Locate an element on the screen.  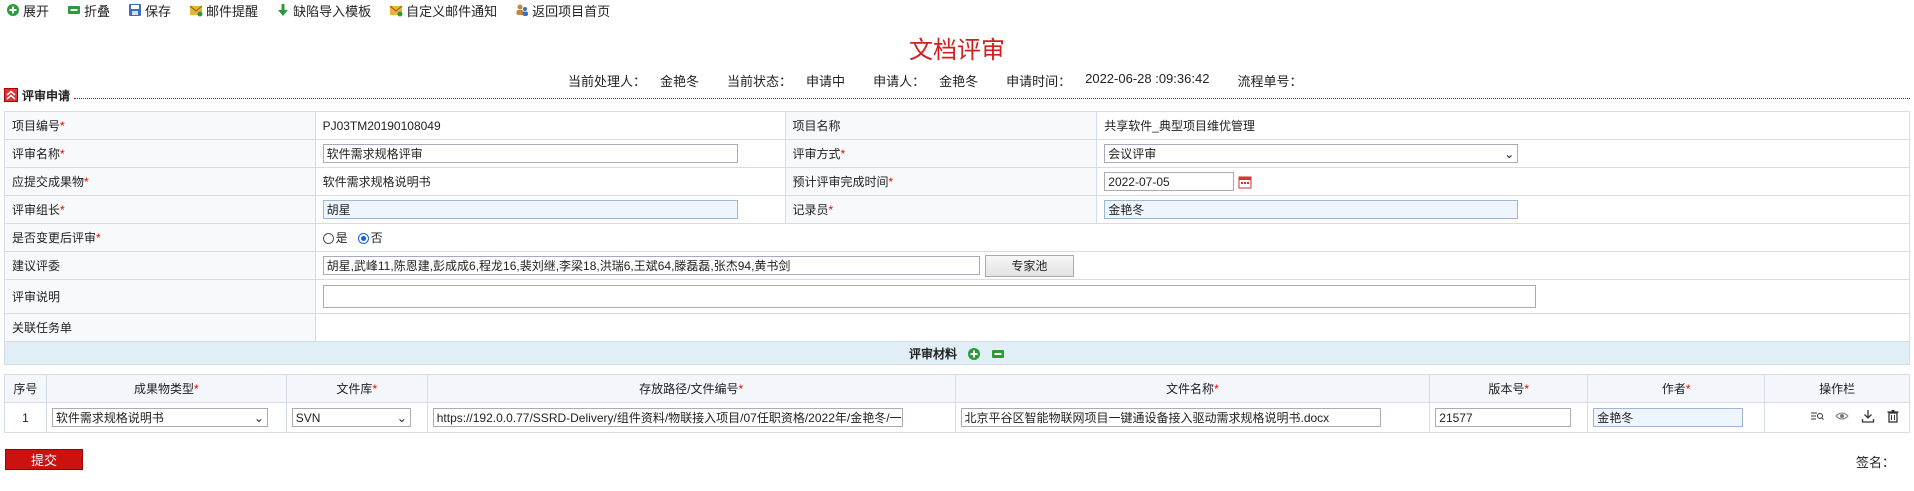
recorder-label: 记录员* is located at coordinates (941, 209).